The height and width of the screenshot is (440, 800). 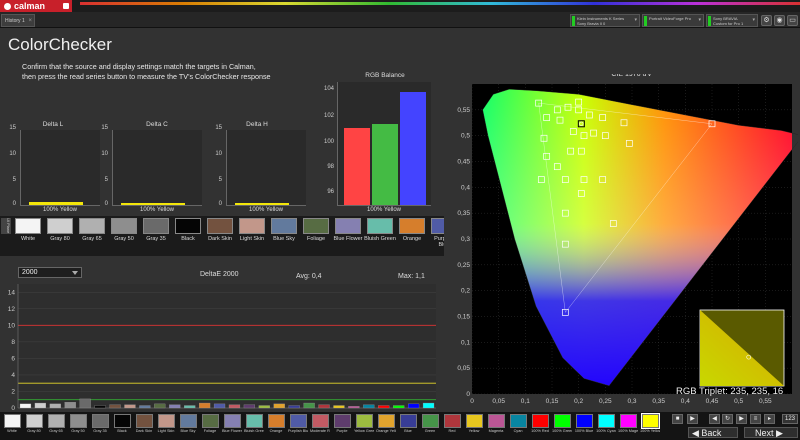 I want to click on camera-icon: ◉, so click(x=779, y=20).